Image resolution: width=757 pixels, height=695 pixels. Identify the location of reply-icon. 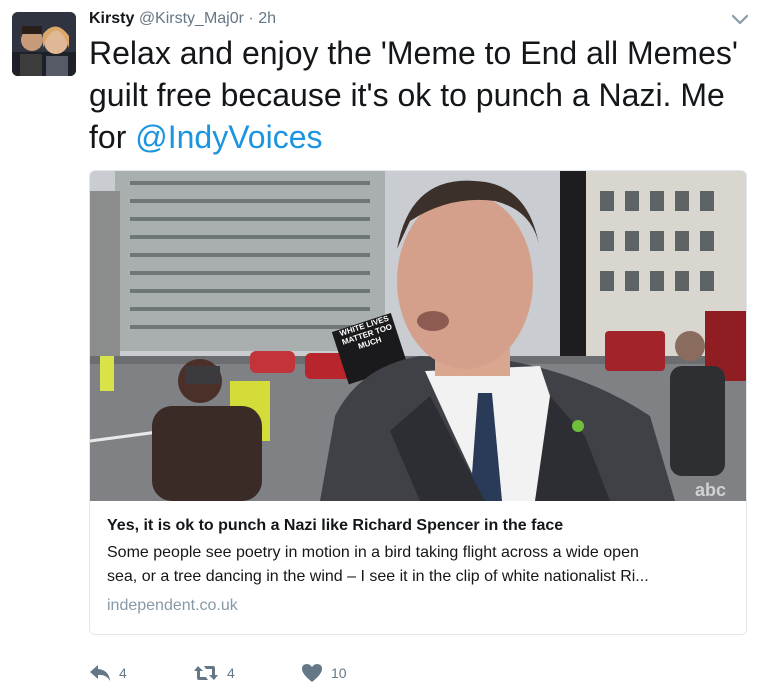
(100, 673).